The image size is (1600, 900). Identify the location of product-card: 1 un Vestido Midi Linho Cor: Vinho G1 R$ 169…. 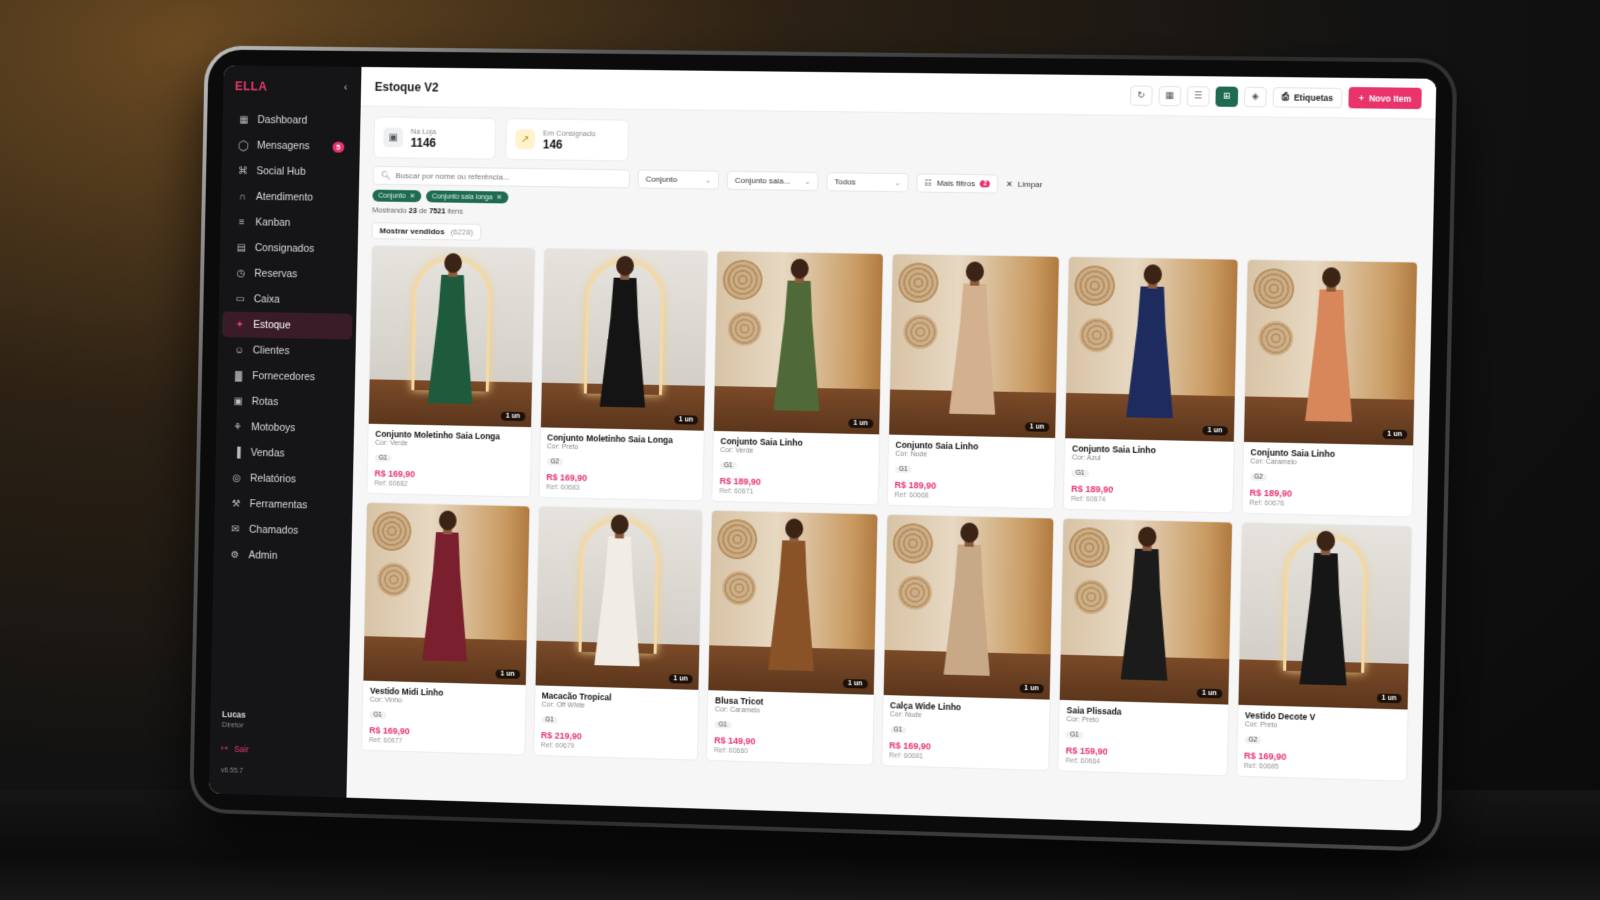
(445, 628).